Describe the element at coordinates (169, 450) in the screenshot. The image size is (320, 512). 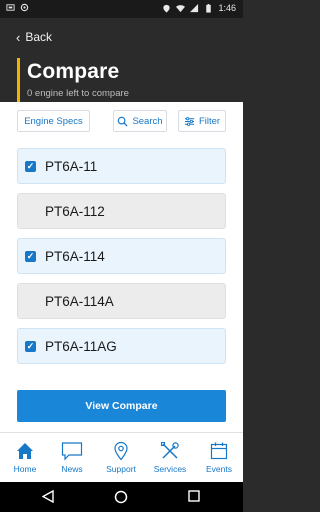
I see `tools-icon` at that location.